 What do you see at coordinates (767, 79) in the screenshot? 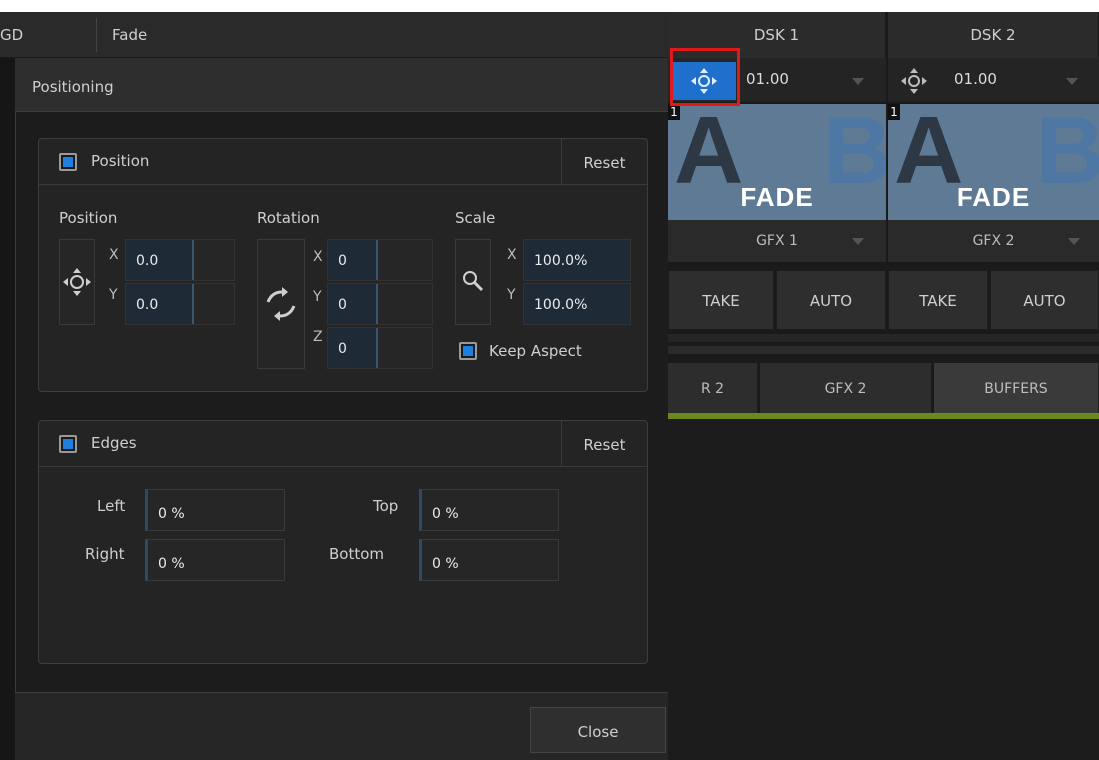
I see `dsk1-duration: 01.00` at bounding box center [767, 79].